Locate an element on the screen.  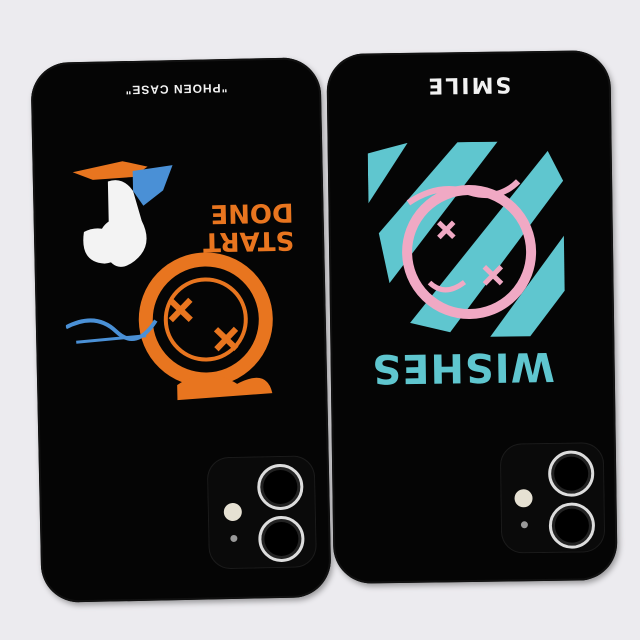
case-brand-text: "PHOEN CASE" is located at coordinates (176, 89).